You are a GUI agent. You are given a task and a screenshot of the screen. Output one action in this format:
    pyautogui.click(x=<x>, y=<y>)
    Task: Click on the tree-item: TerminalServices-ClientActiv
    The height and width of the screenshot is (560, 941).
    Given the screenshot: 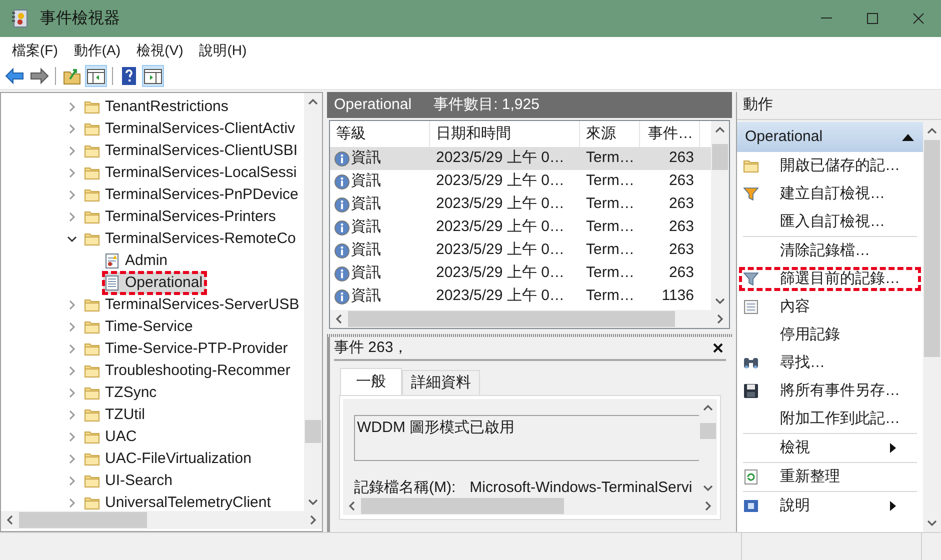 What is the action you would take?
    pyautogui.click(x=190, y=129)
    